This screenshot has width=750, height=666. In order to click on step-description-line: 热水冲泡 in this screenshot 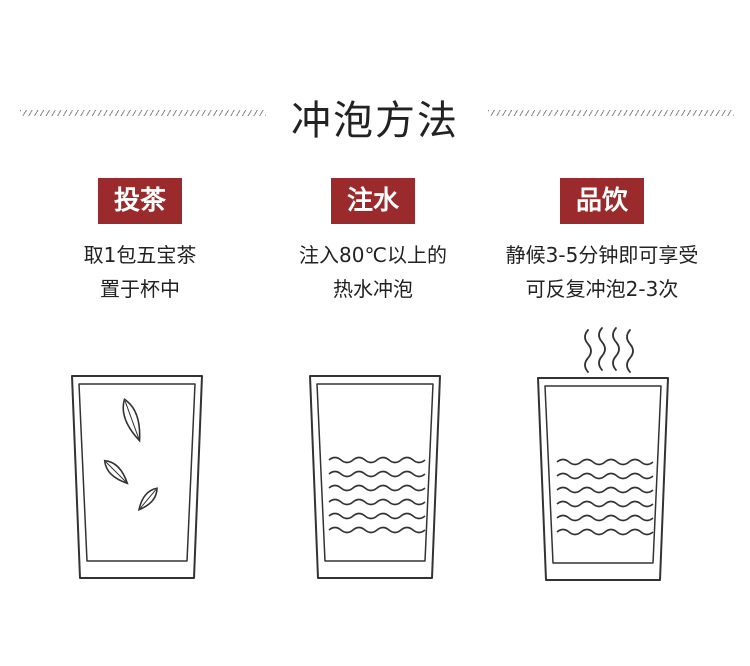, I will do `click(373, 289)`.